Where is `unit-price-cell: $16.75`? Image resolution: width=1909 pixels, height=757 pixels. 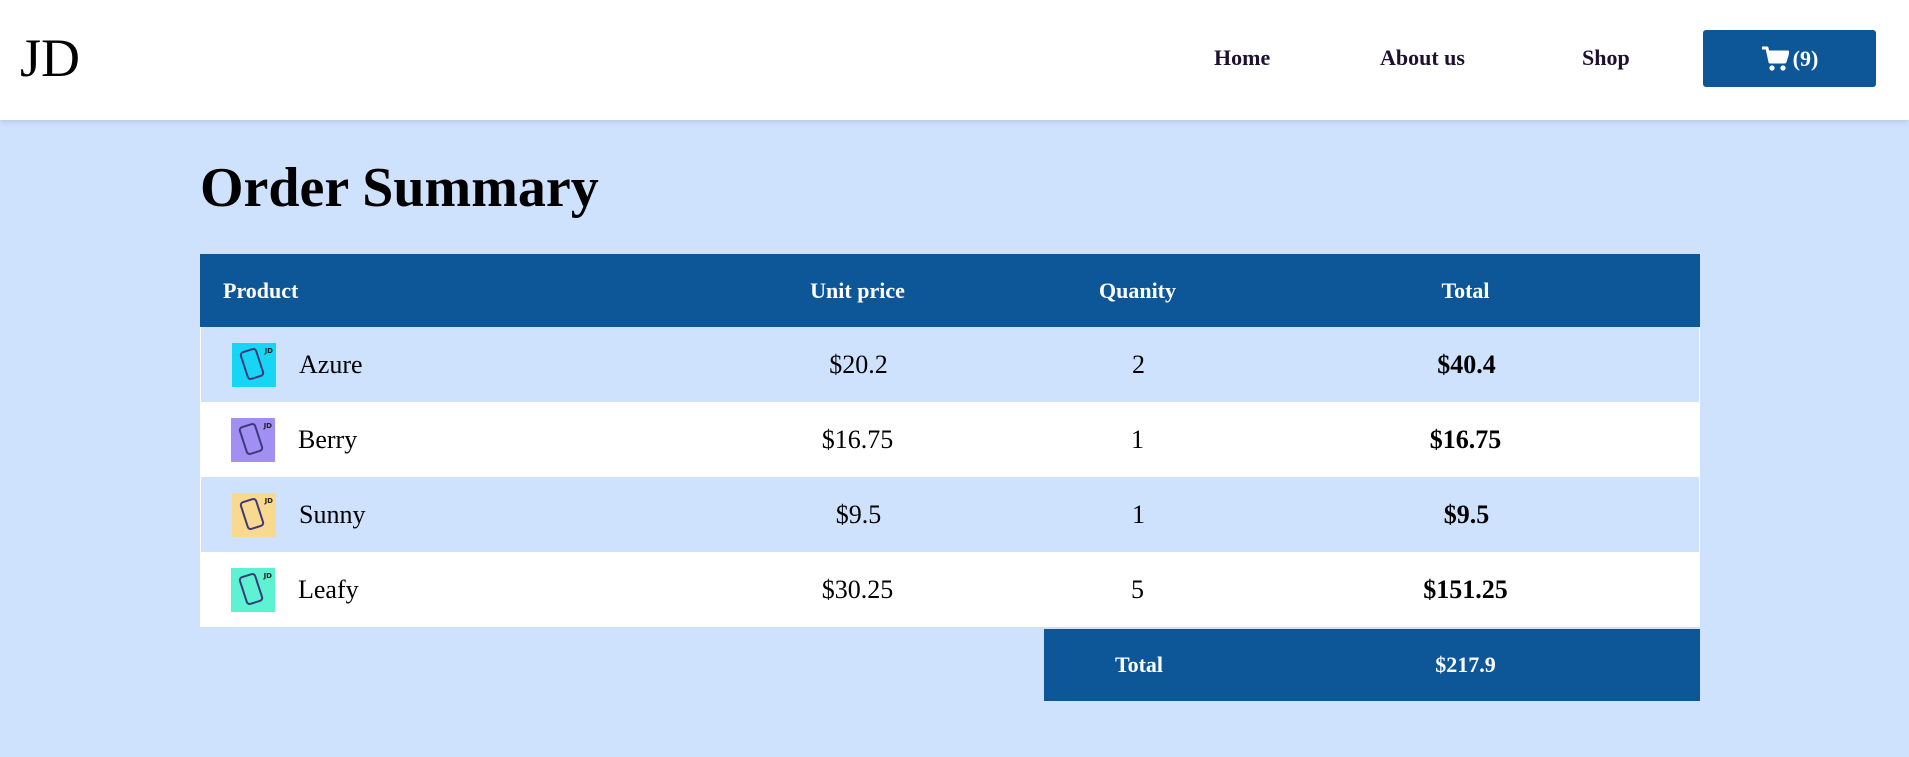
unit-price-cell: $16.75 is located at coordinates (857, 439).